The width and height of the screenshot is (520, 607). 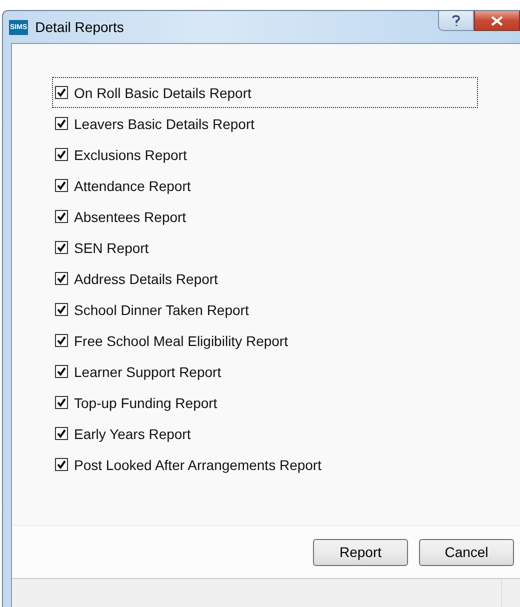 What do you see at coordinates (360, 552) in the screenshot?
I see `dialog-button: Report` at bounding box center [360, 552].